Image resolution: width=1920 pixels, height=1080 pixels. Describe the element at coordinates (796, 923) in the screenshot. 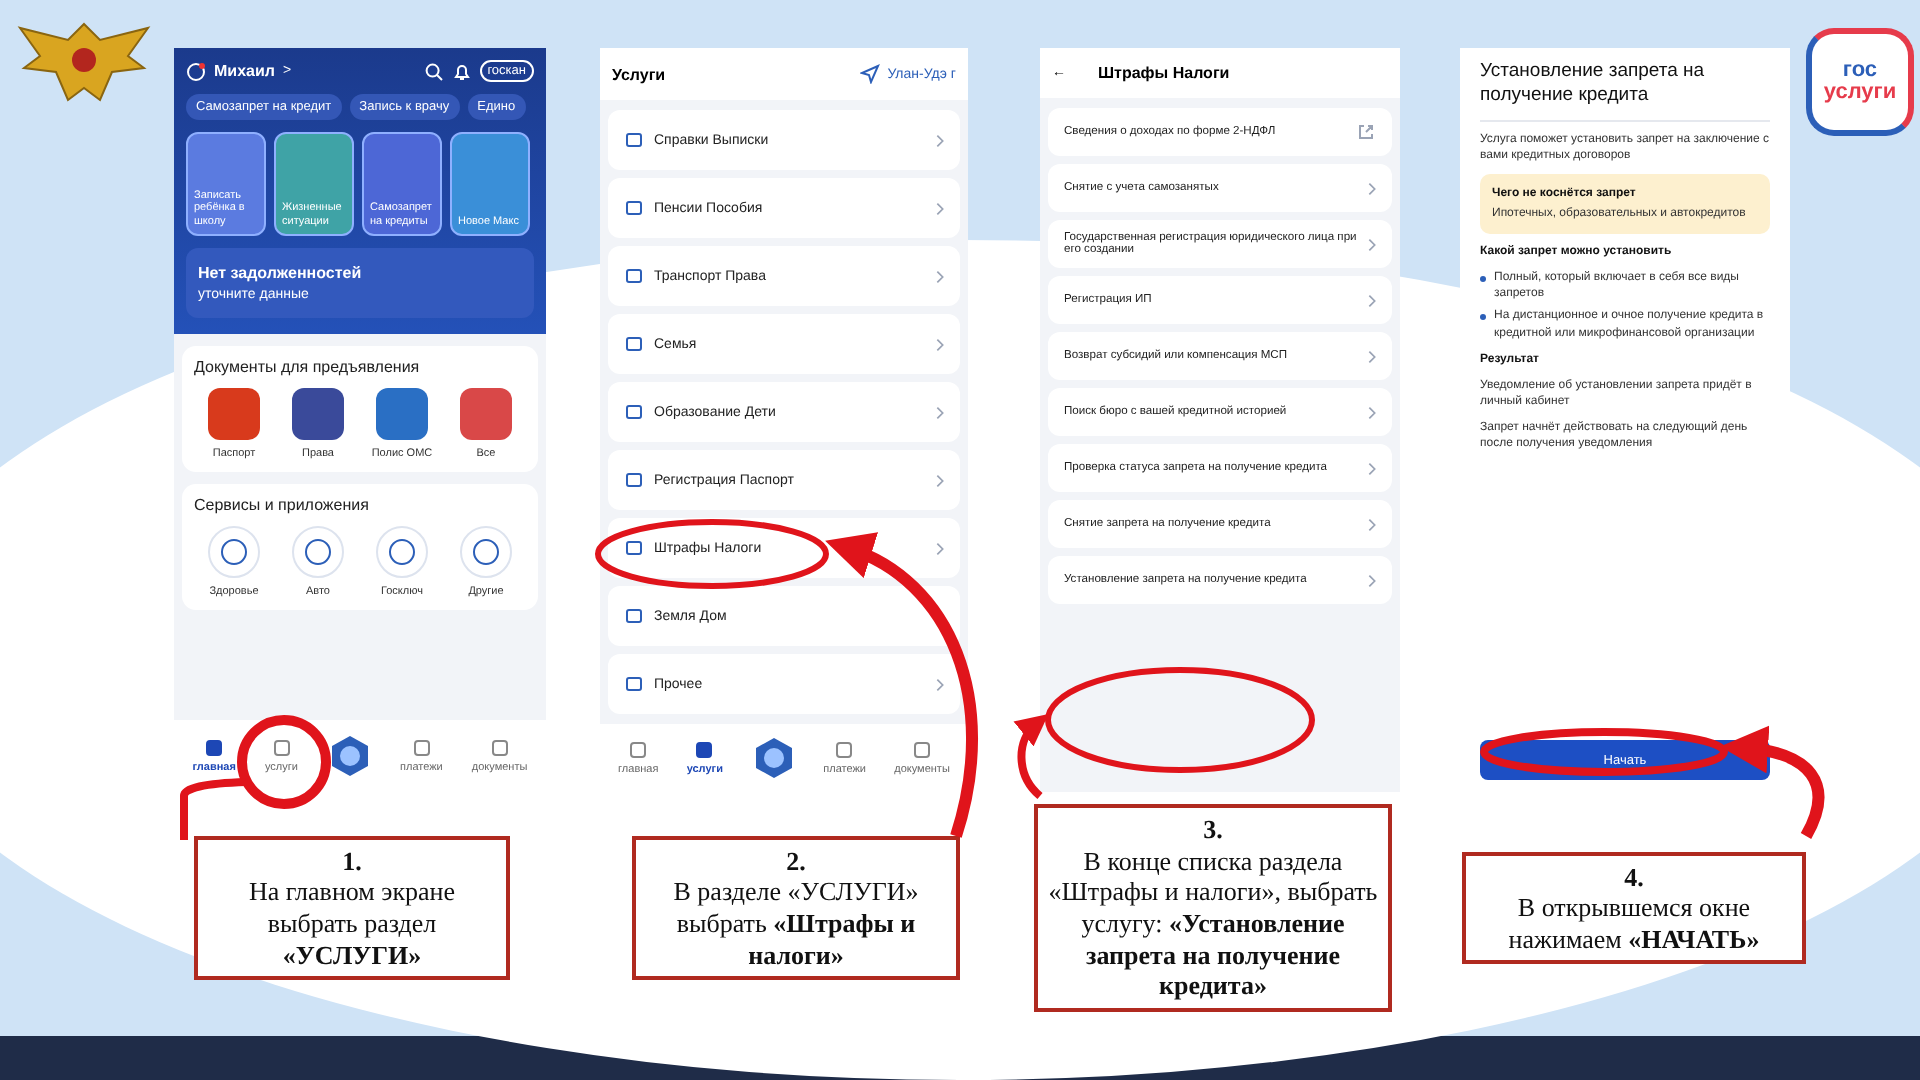

I see `step-text: В разделе «УСЛУГИ» выбрать «Штрафы и налоги»` at that location.